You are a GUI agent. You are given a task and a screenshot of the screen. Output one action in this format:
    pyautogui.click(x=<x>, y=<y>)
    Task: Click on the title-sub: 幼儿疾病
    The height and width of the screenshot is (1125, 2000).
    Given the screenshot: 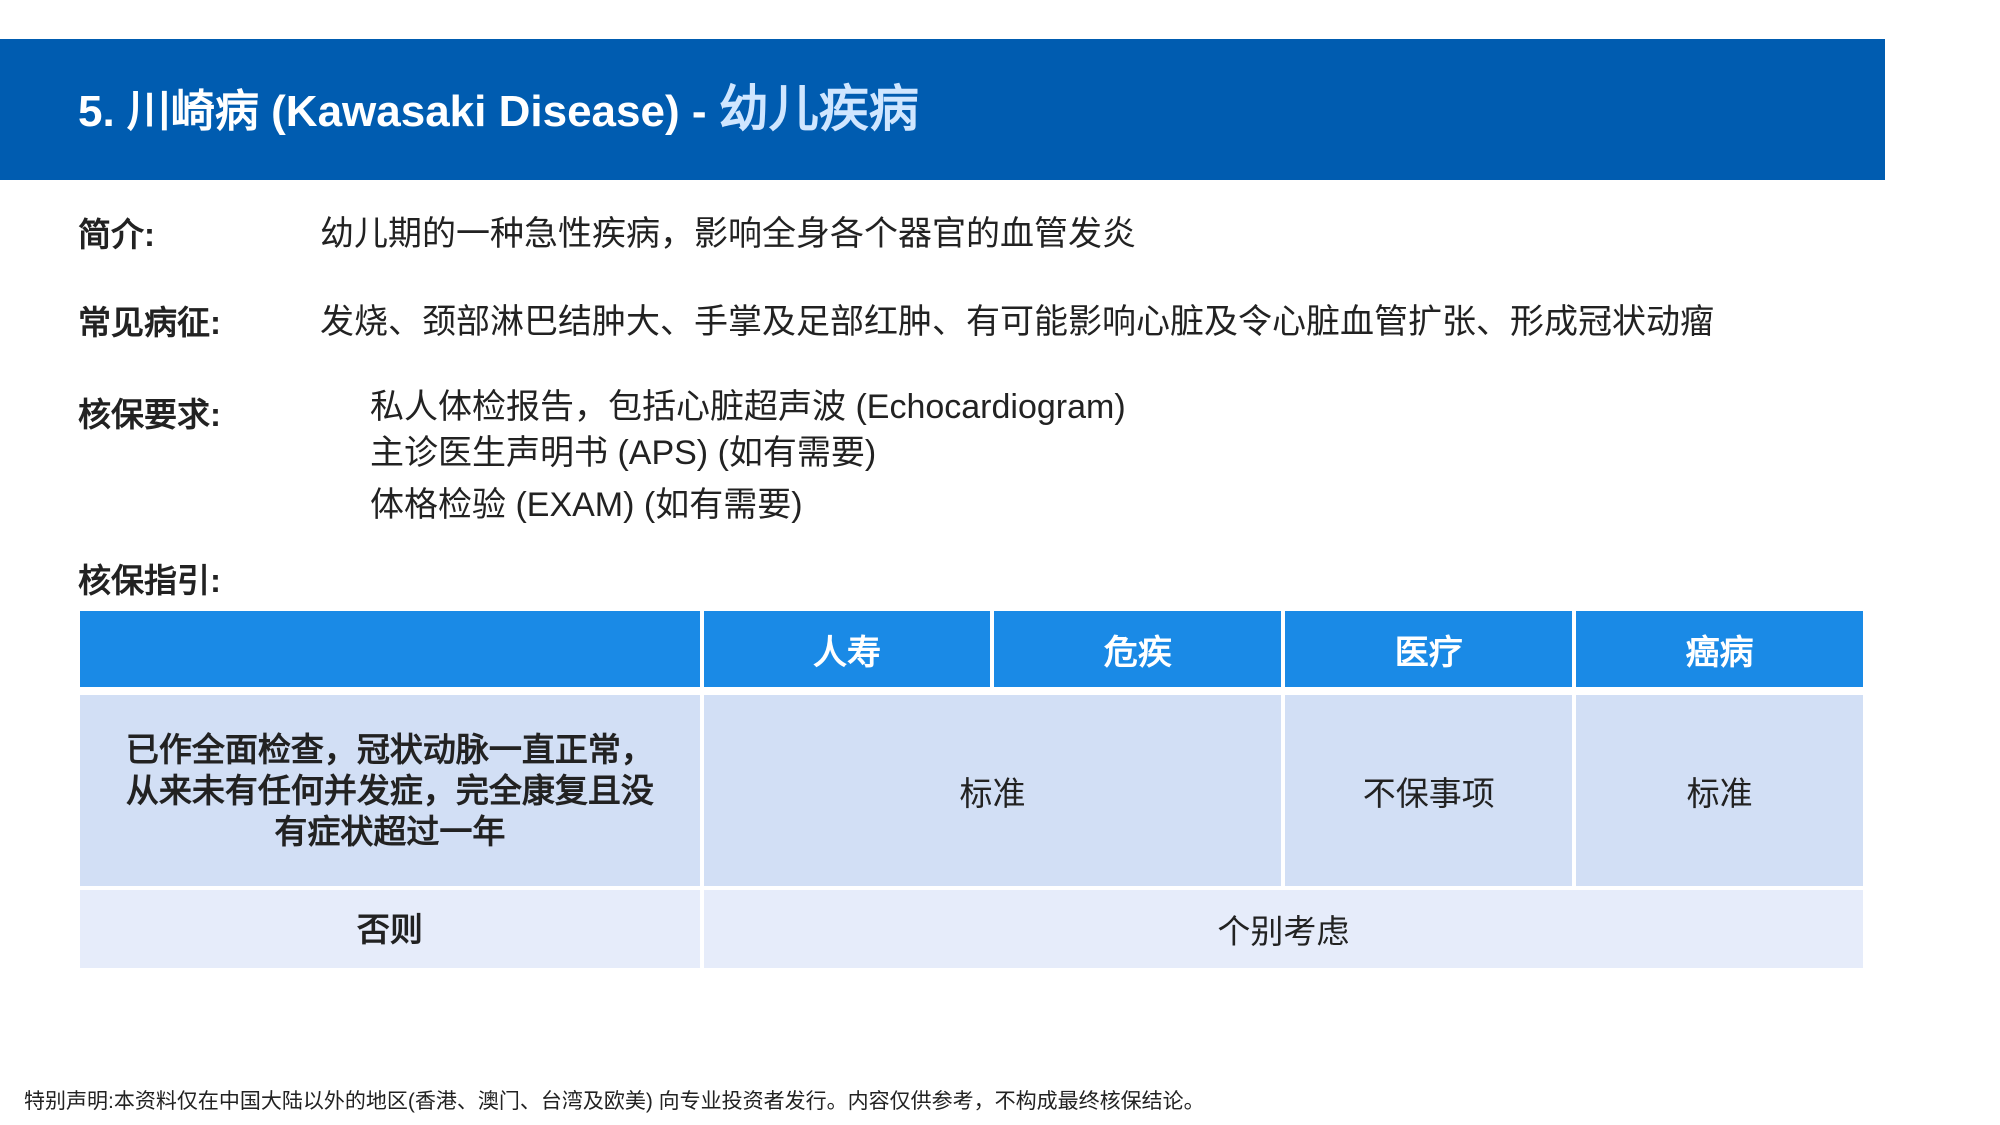 What is the action you would take?
    pyautogui.click(x=818, y=109)
    